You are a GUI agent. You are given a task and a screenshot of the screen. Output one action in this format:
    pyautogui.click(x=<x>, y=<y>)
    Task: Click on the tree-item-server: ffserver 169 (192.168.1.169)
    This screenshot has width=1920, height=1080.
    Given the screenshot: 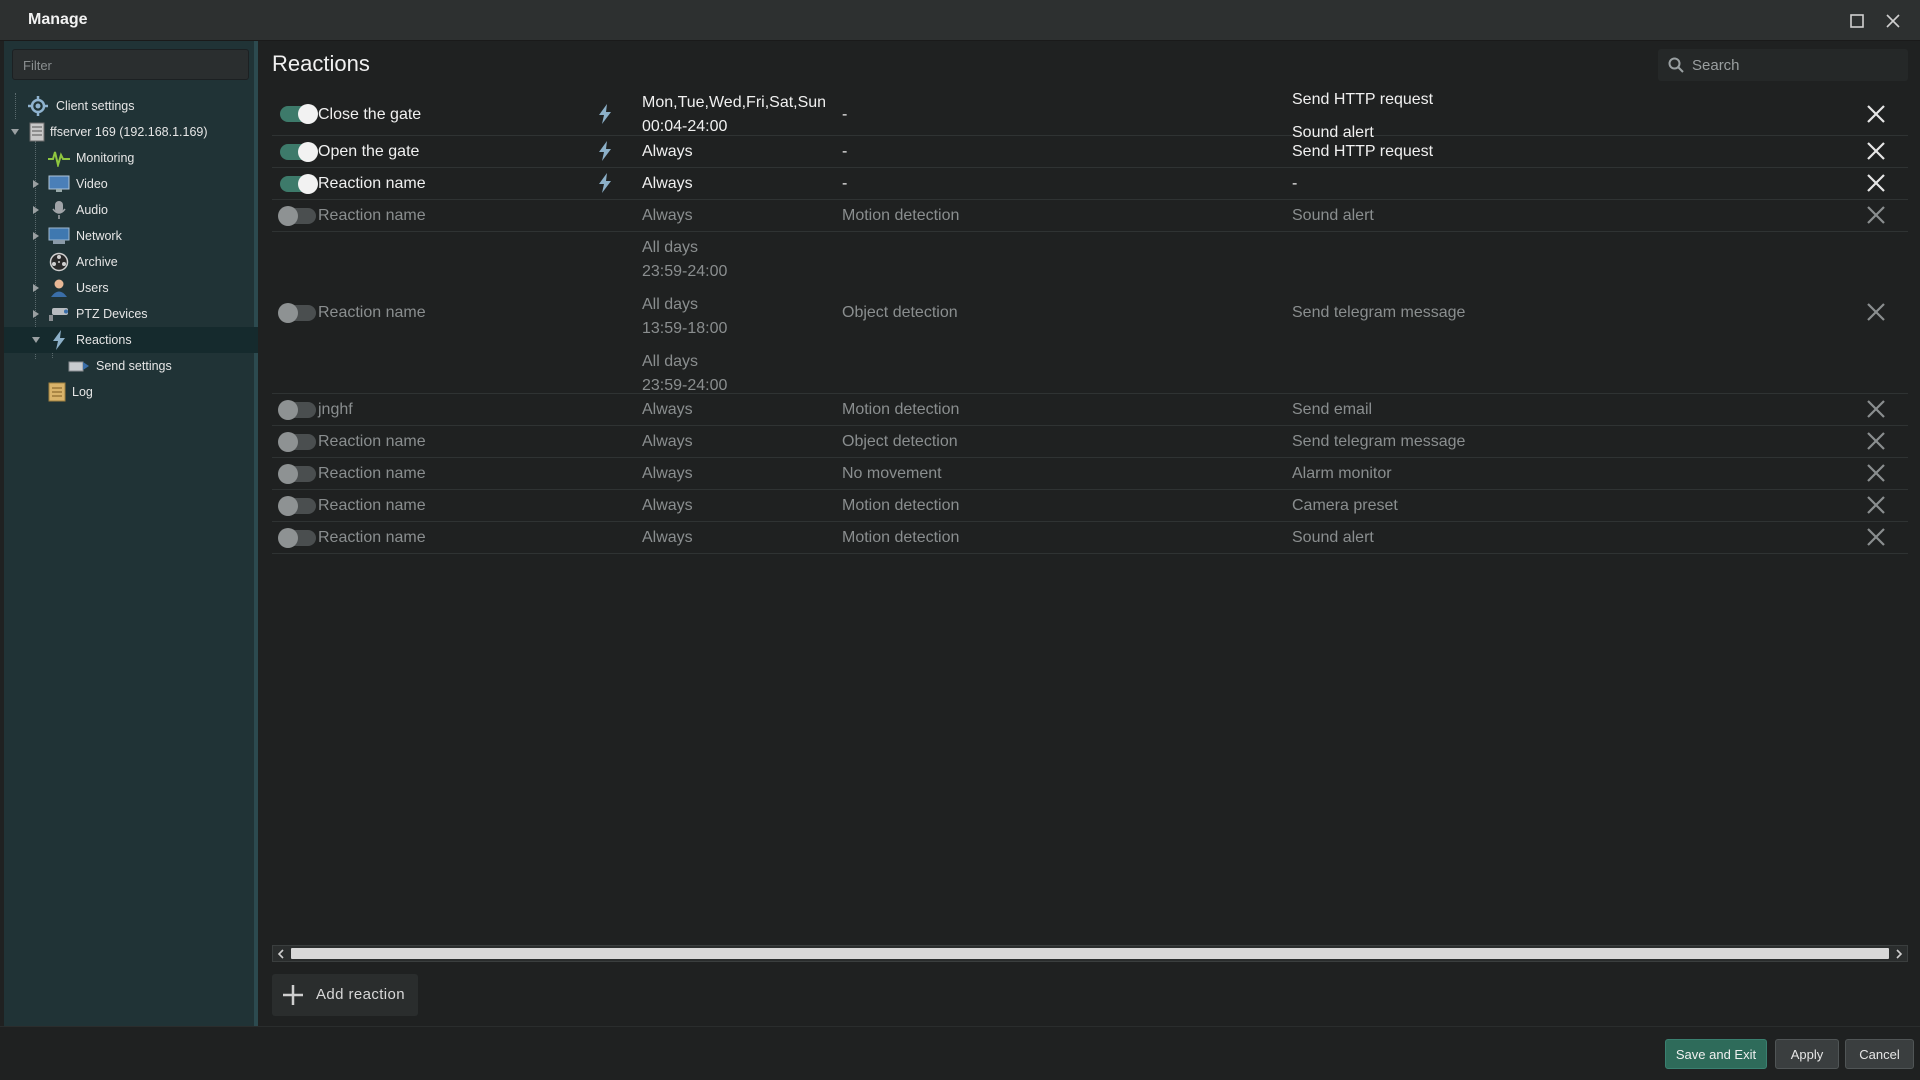 What is the action you would take?
    pyautogui.click(x=131, y=132)
    